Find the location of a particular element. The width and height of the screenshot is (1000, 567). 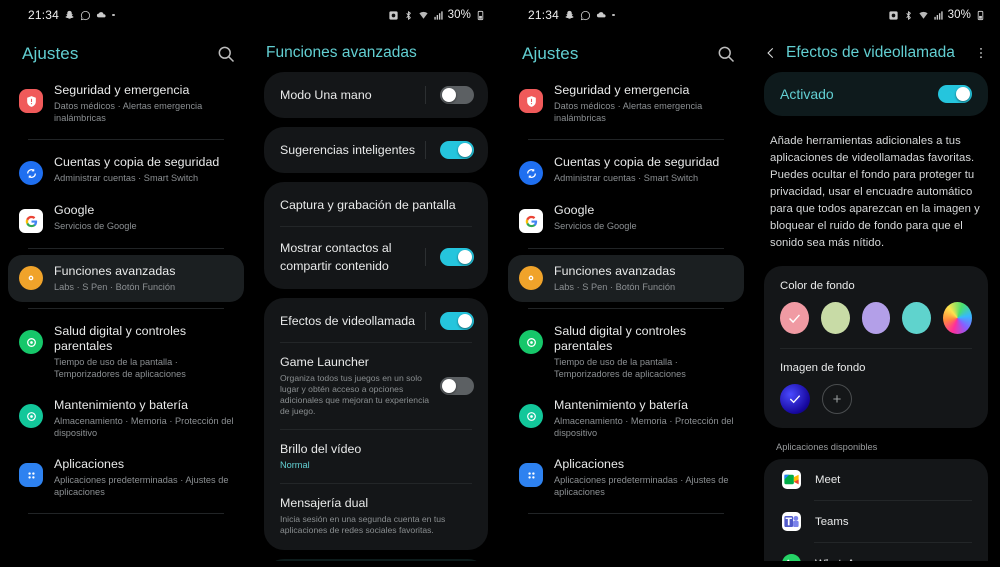

app-row-teams: Teams is located at coordinates (876, 521).